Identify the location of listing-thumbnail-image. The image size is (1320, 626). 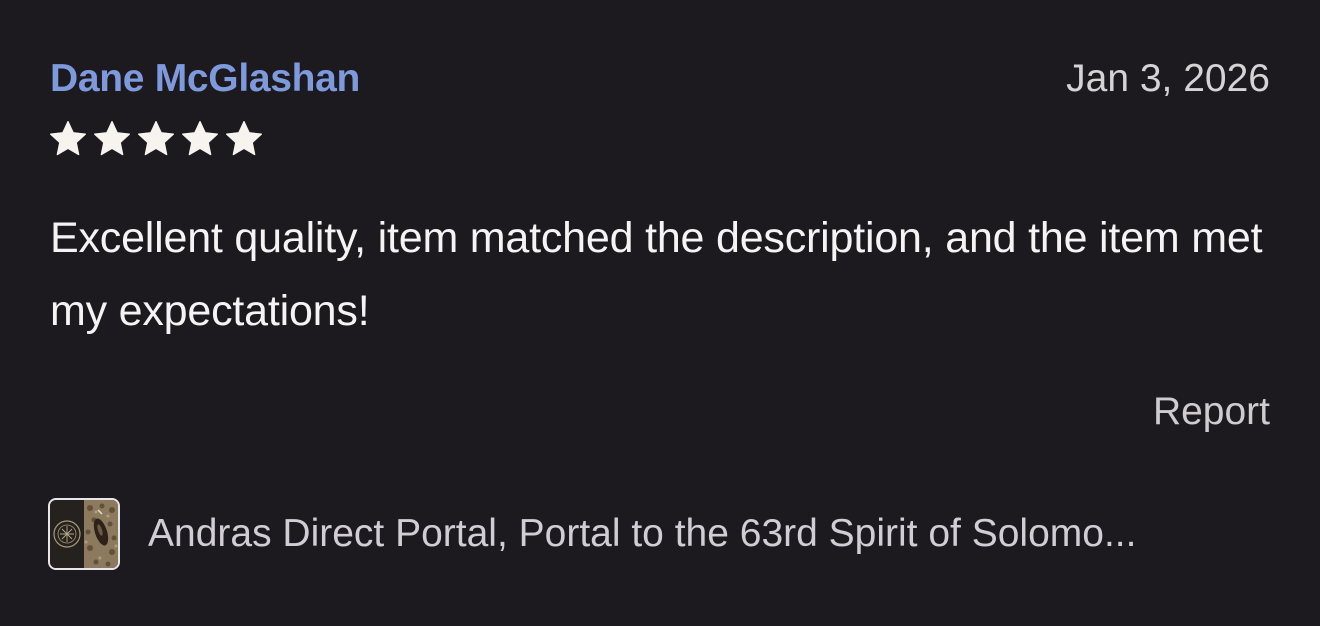
(84, 534).